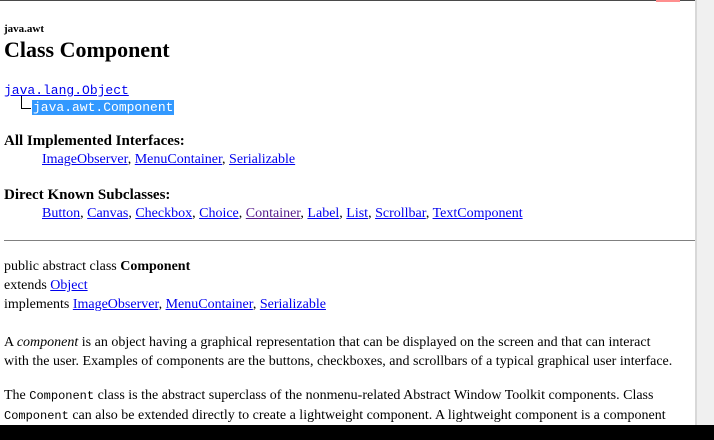 Image resolution: width=714 pixels, height=440 pixels. I want to click on interface-link-serializable: Serializable, so click(262, 159).